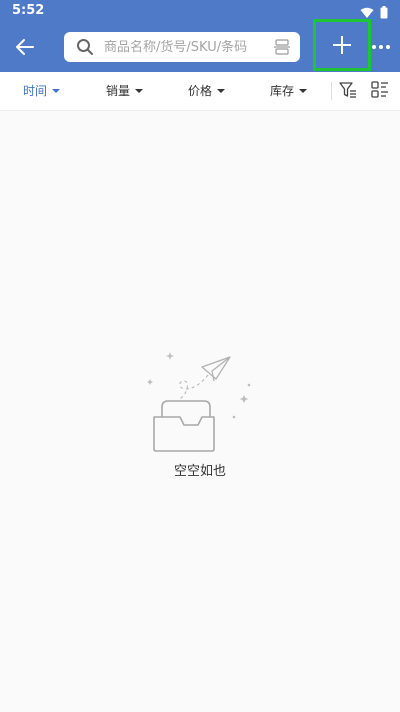 Image resolution: width=400 pixels, height=712 pixels. I want to click on battery-icon, so click(384, 13).